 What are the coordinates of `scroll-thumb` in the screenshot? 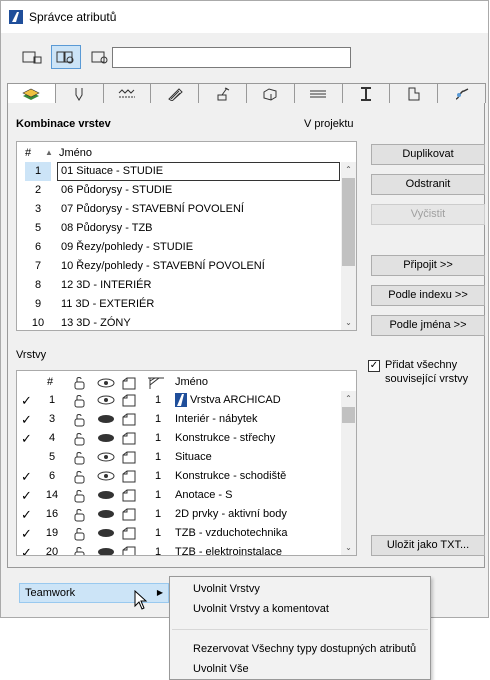 It's located at (348, 222).